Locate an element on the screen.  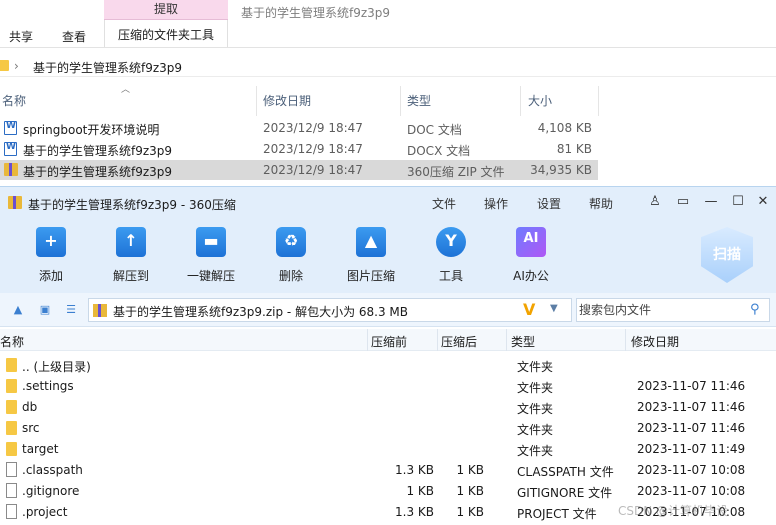
dropdown-arrow-icon: ▼ is located at coordinates (554, 308).